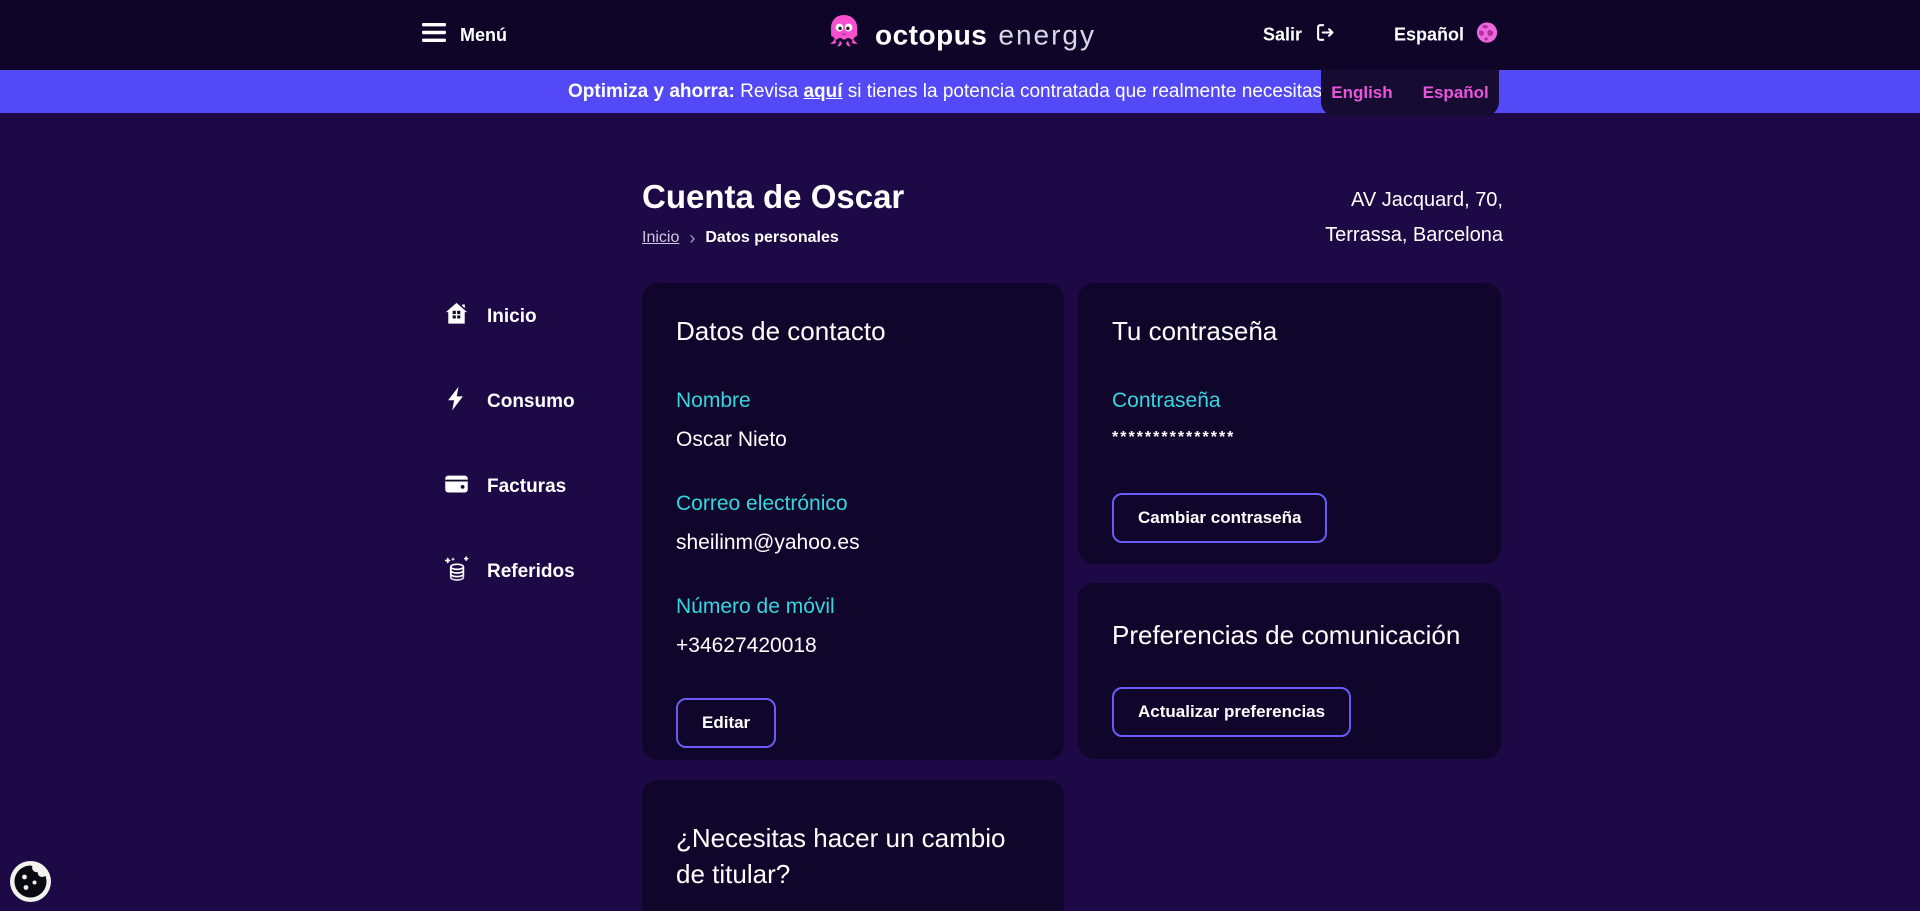  I want to click on preferences-card-title: Preferencias de comunicación, so click(1286, 635).